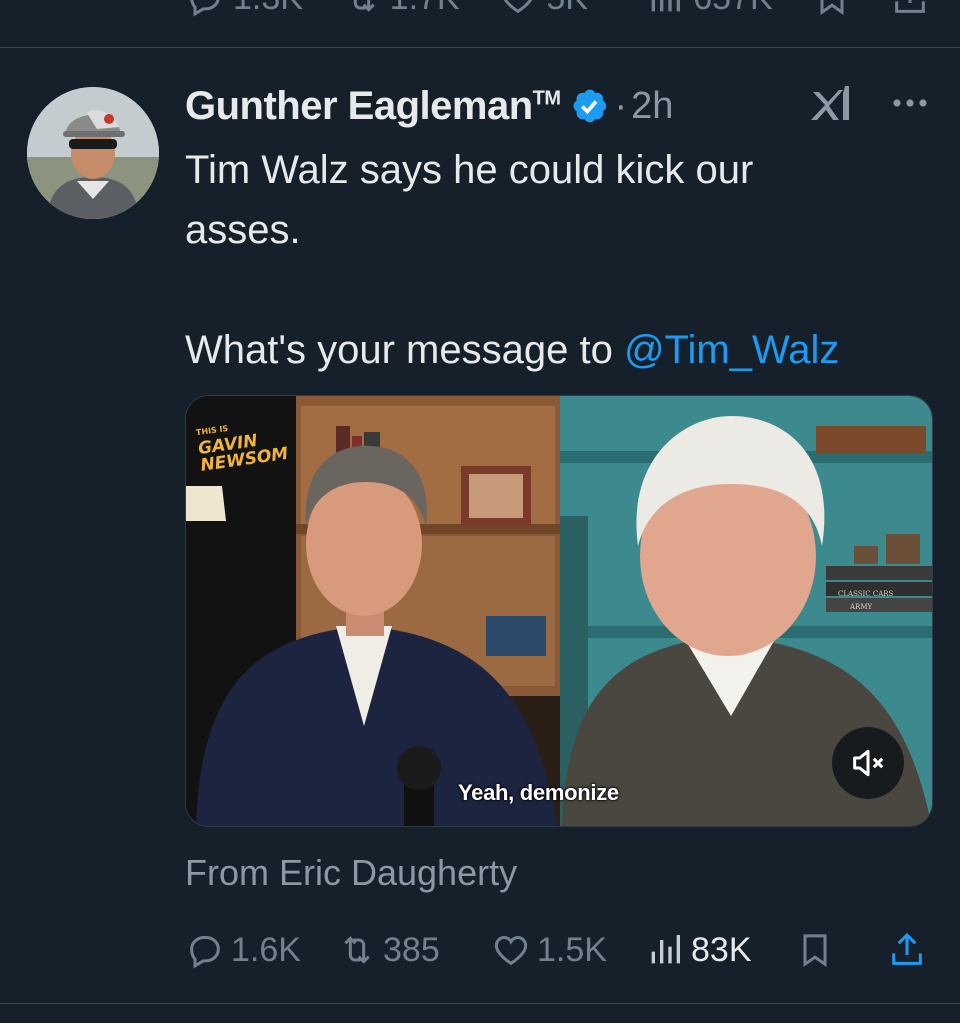 The height and width of the screenshot is (1023, 960). I want to click on grok-icon, so click(831, 106).